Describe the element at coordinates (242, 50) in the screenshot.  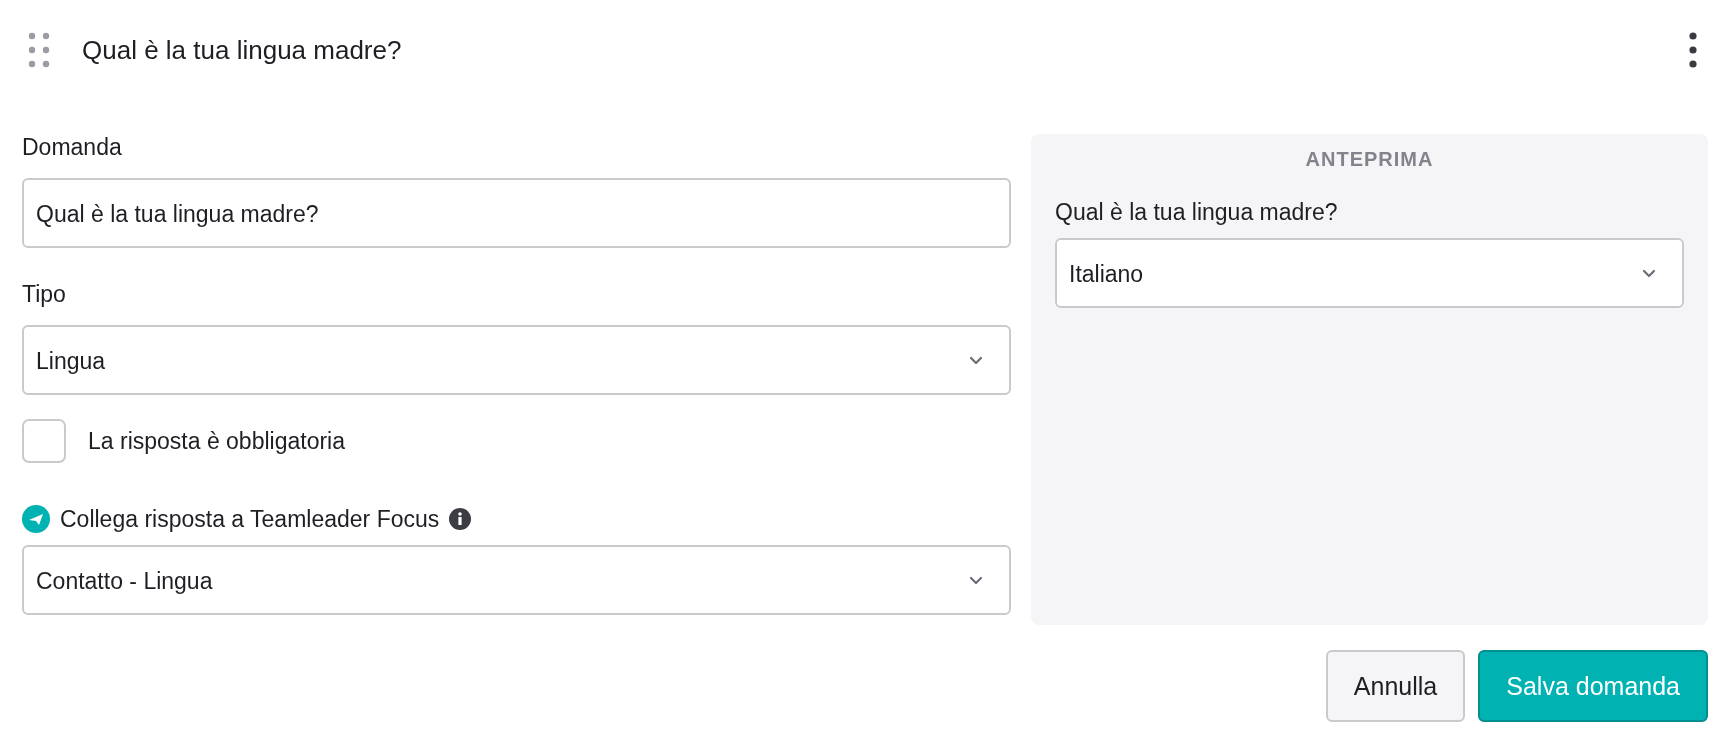
I see `question-title: Qual è la tua lingua madre?` at that location.